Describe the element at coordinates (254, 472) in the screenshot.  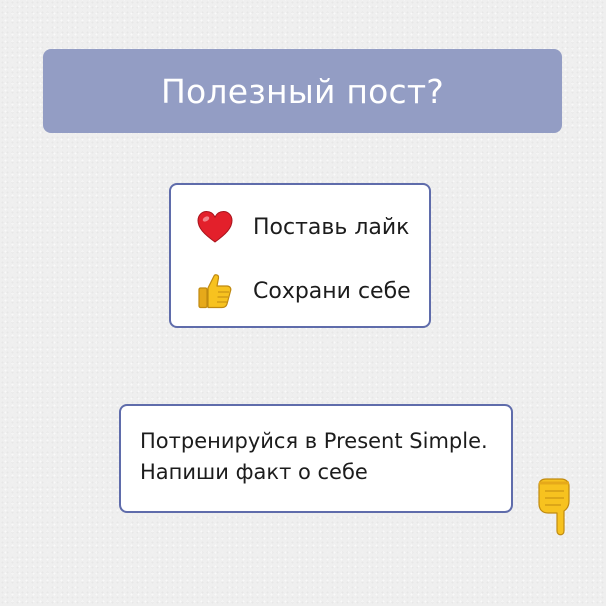
I see `task-text-line-2: Напиши факт о себе` at that location.